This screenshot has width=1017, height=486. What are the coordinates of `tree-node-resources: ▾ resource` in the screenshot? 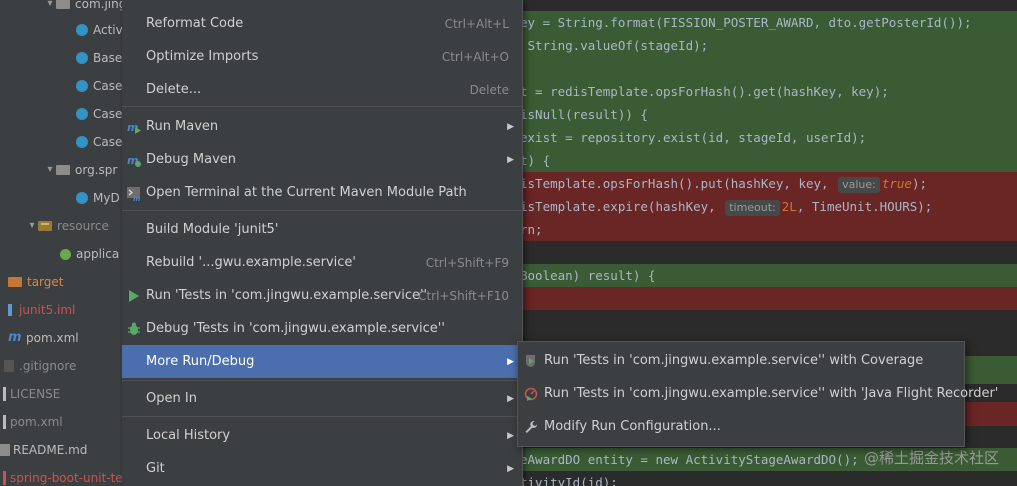 It's located at (67, 226).